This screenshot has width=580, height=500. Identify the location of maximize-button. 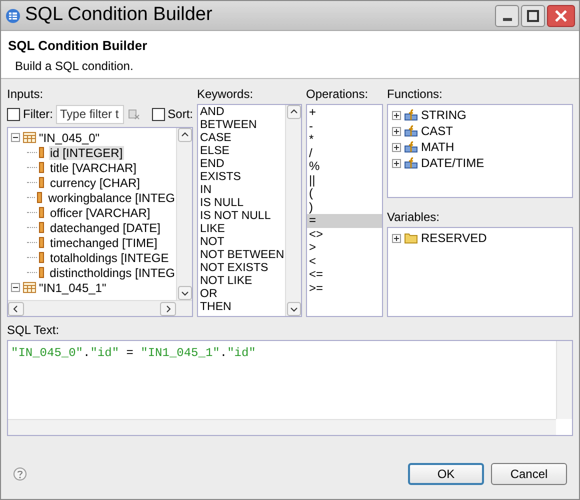
(533, 15).